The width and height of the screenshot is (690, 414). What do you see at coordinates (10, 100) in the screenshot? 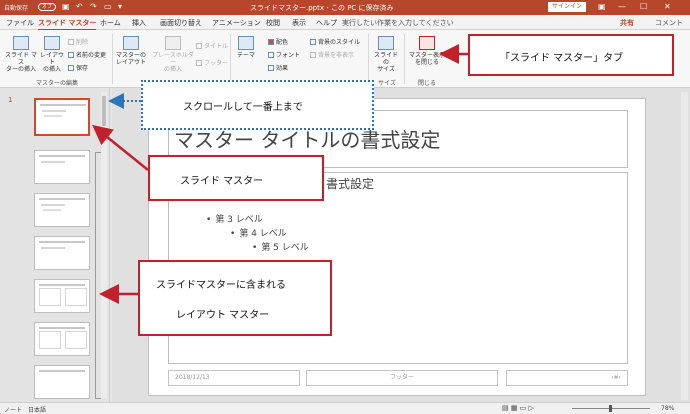
I see `slide-number: 1` at bounding box center [10, 100].